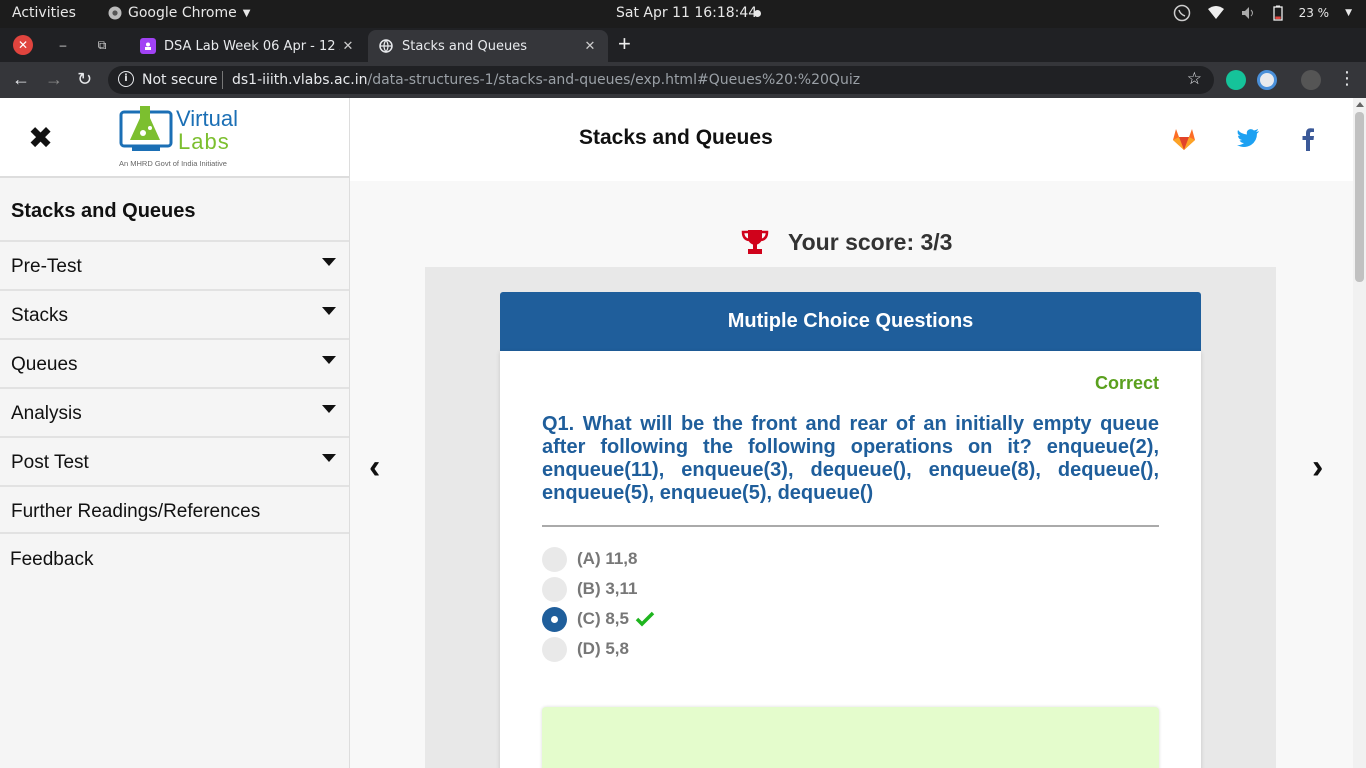  What do you see at coordinates (1126, 383) in the screenshot?
I see `answer-status: Correct` at bounding box center [1126, 383].